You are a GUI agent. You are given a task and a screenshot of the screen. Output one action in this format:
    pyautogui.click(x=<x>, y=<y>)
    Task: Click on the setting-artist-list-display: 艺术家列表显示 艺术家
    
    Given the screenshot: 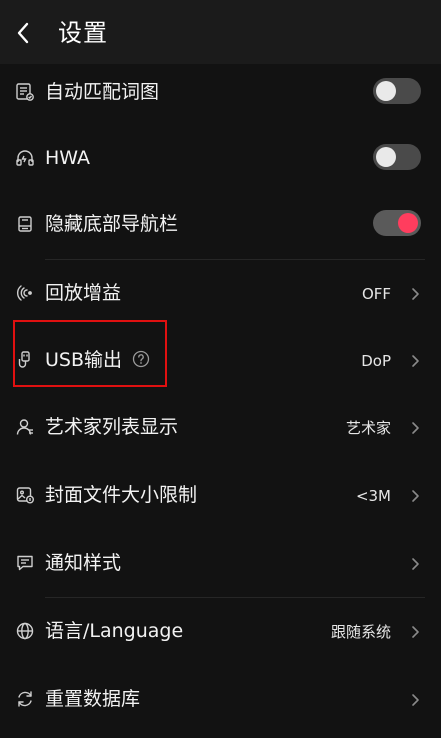 What is the action you would take?
    pyautogui.click(x=220, y=427)
    